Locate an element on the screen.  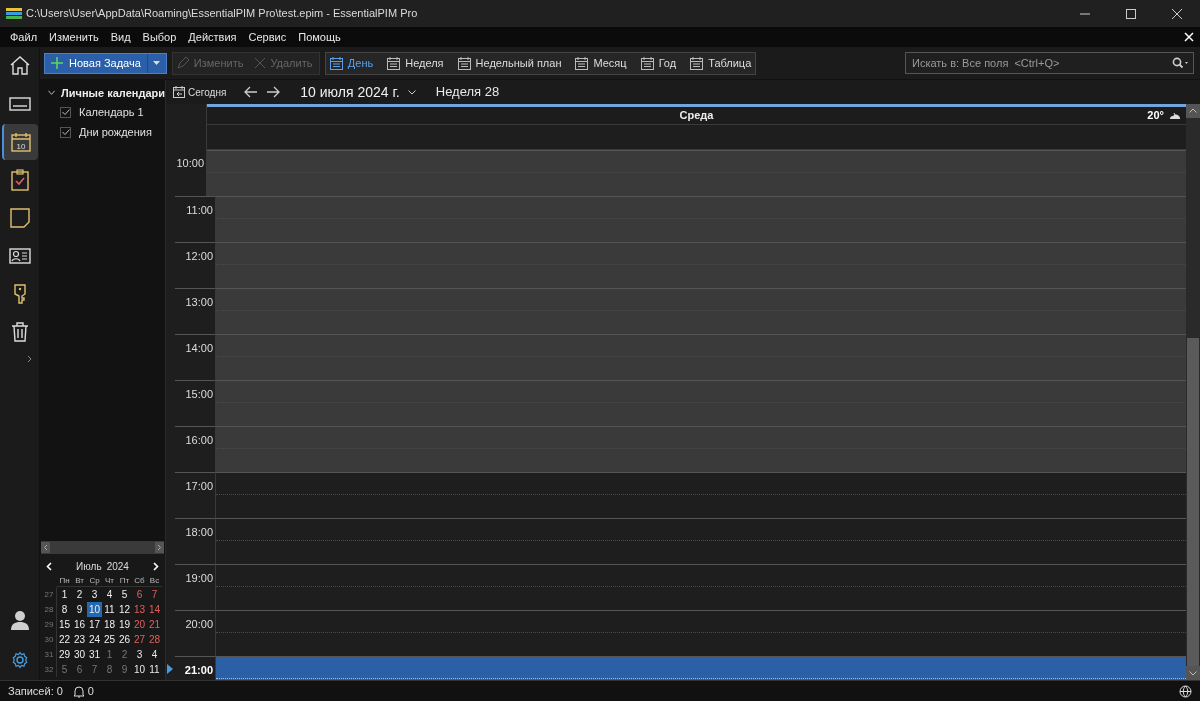
calendar-day: 16 is located at coordinates (79, 624).